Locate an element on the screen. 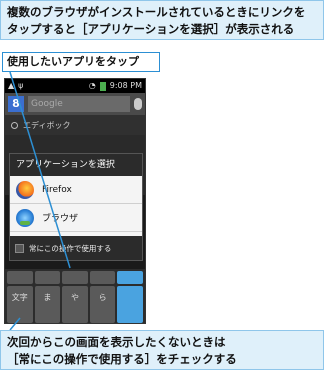 This screenshot has height=370, width=324. keyboard: 文字 ま や ら is located at coordinates (75, 296).